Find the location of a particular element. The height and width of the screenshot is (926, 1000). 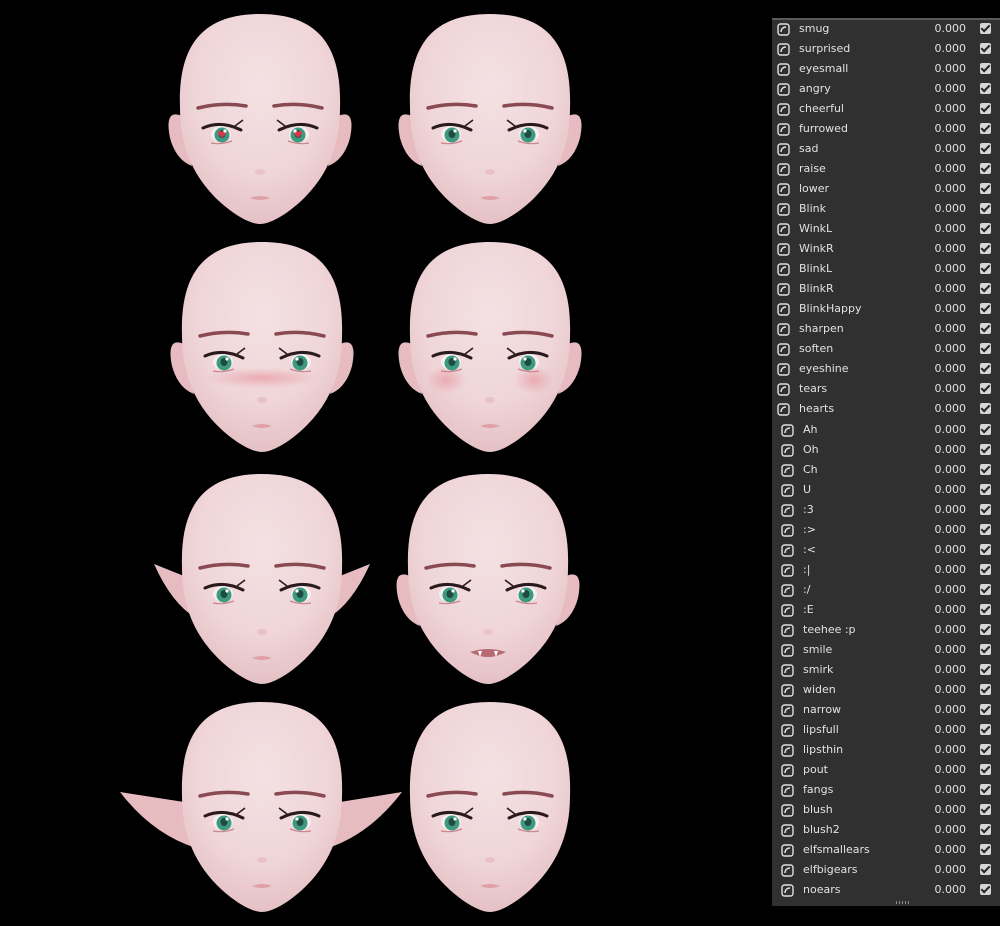

shape-key-row: narrow 0.000 is located at coordinates (888, 710).